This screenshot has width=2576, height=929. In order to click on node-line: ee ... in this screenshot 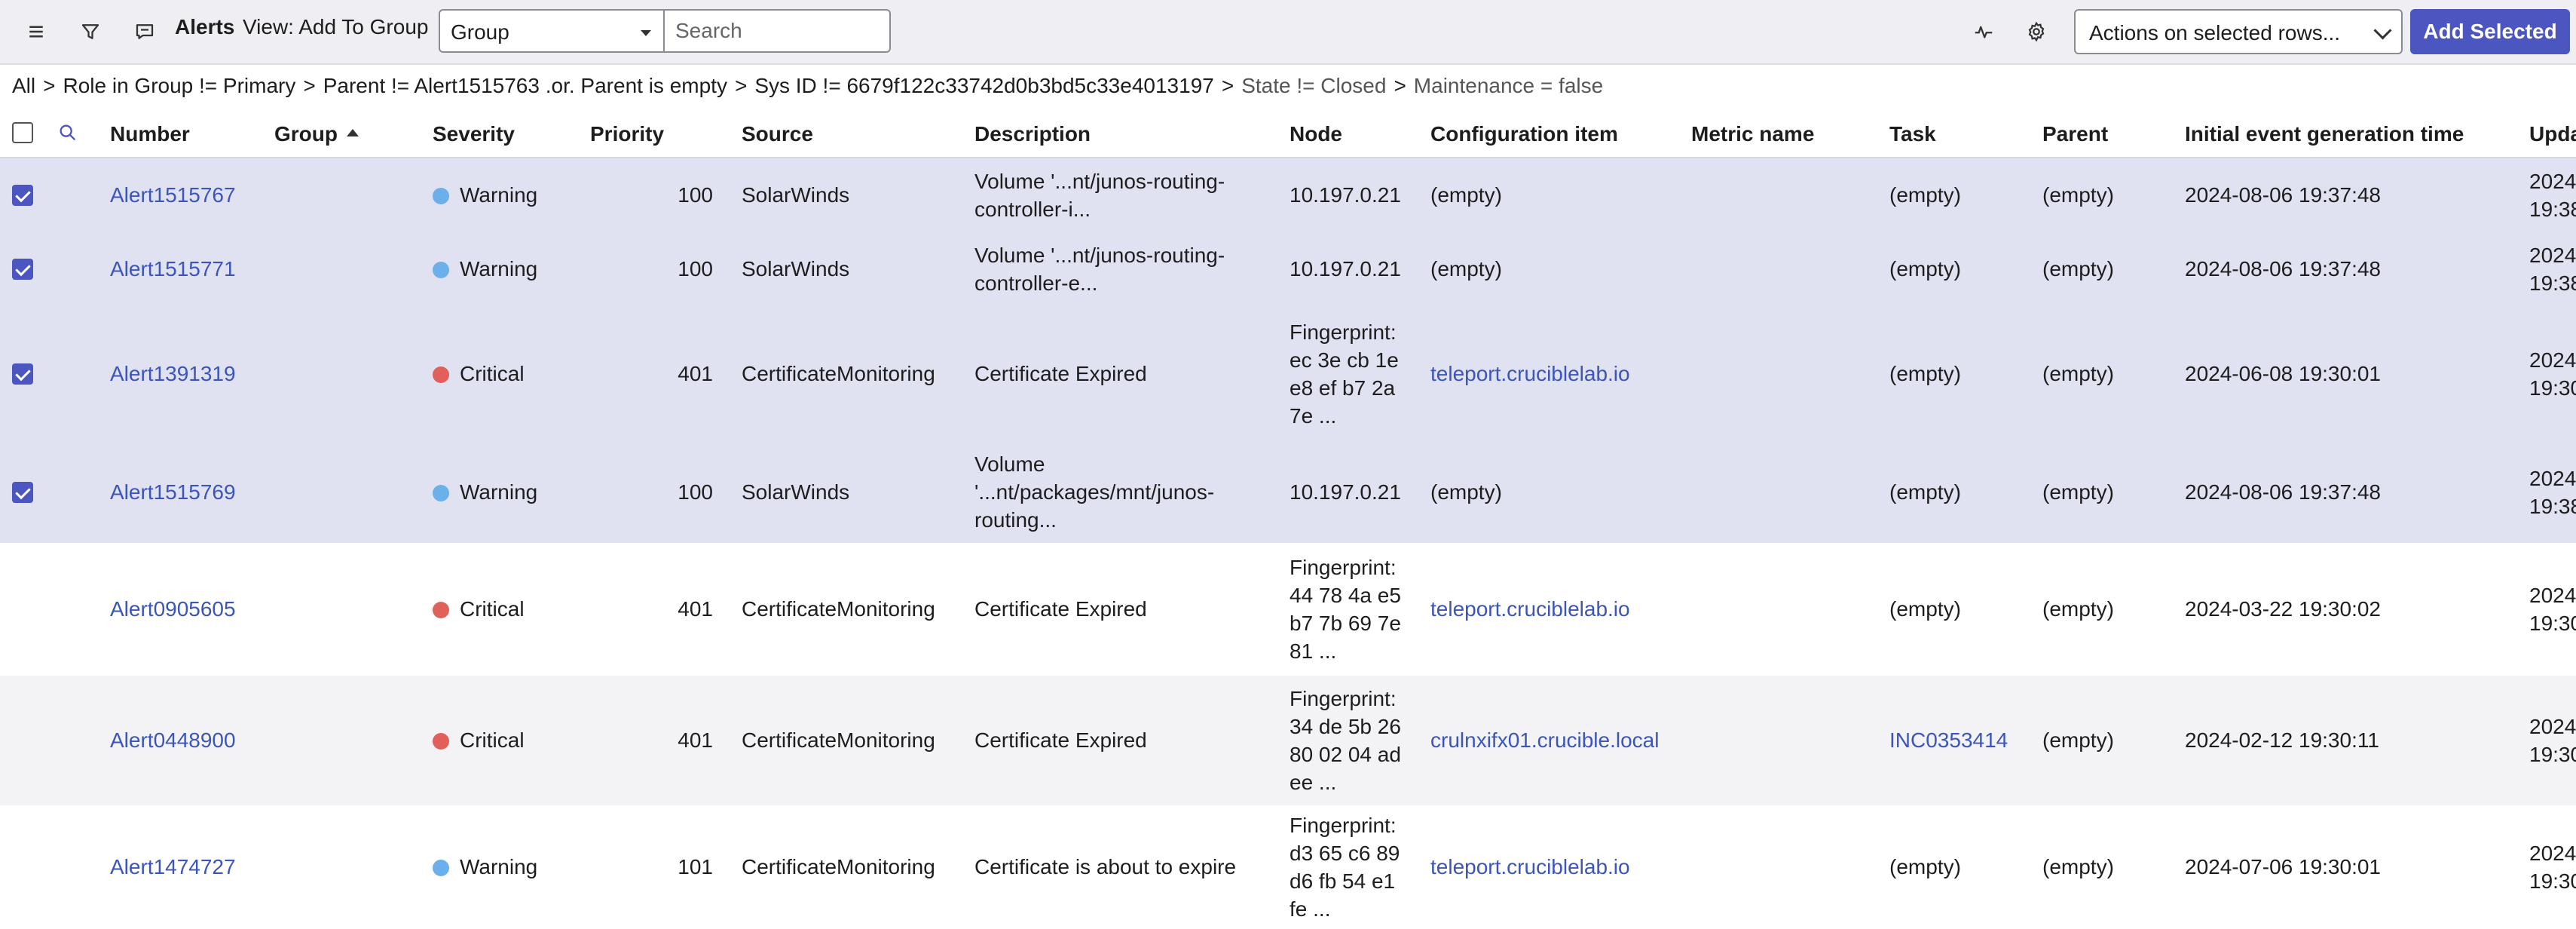, I will do `click(1313, 783)`.